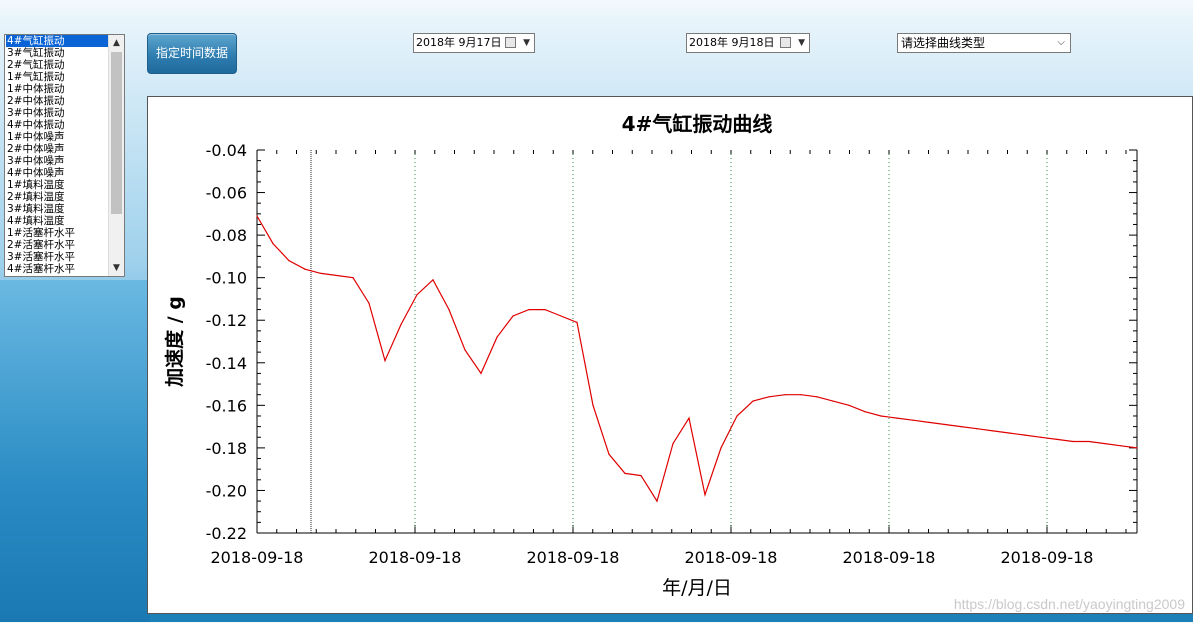  What do you see at coordinates (226, 448) in the screenshot?
I see `y-tick-label: -0.18` at bounding box center [226, 448].